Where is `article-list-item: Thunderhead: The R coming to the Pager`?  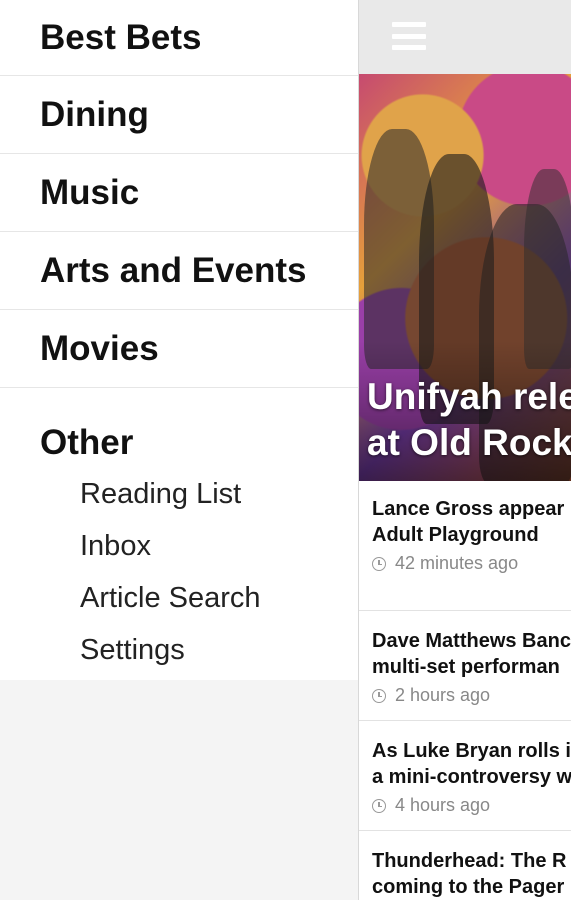 article-list-item: Thunderhead: The R coming to the Pager is located at coordinates (465, 865).